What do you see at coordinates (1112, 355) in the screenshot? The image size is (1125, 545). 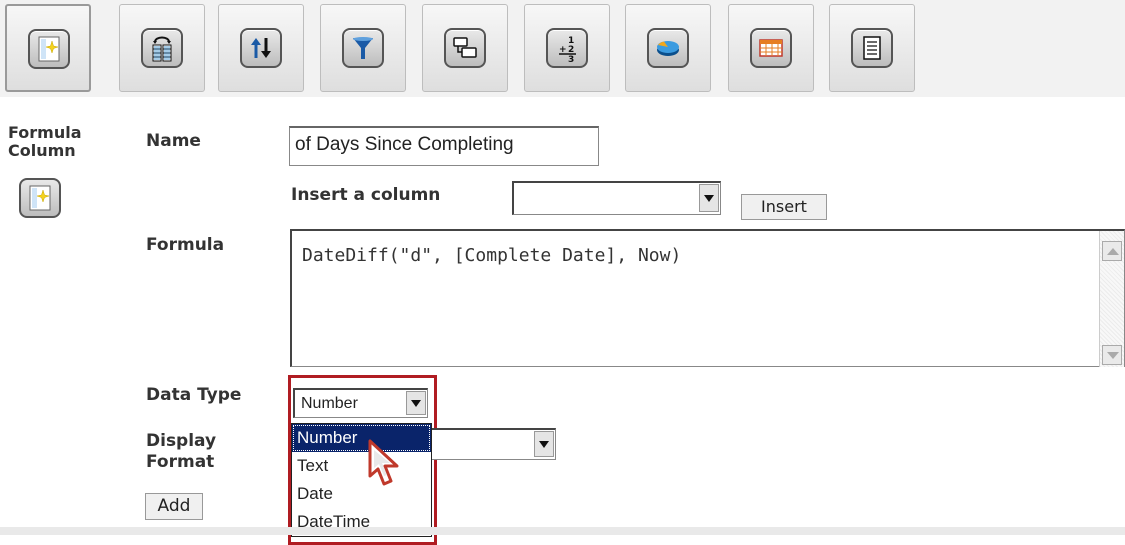 I see `scroll-down-icon` at bounding box center [1112, 355].